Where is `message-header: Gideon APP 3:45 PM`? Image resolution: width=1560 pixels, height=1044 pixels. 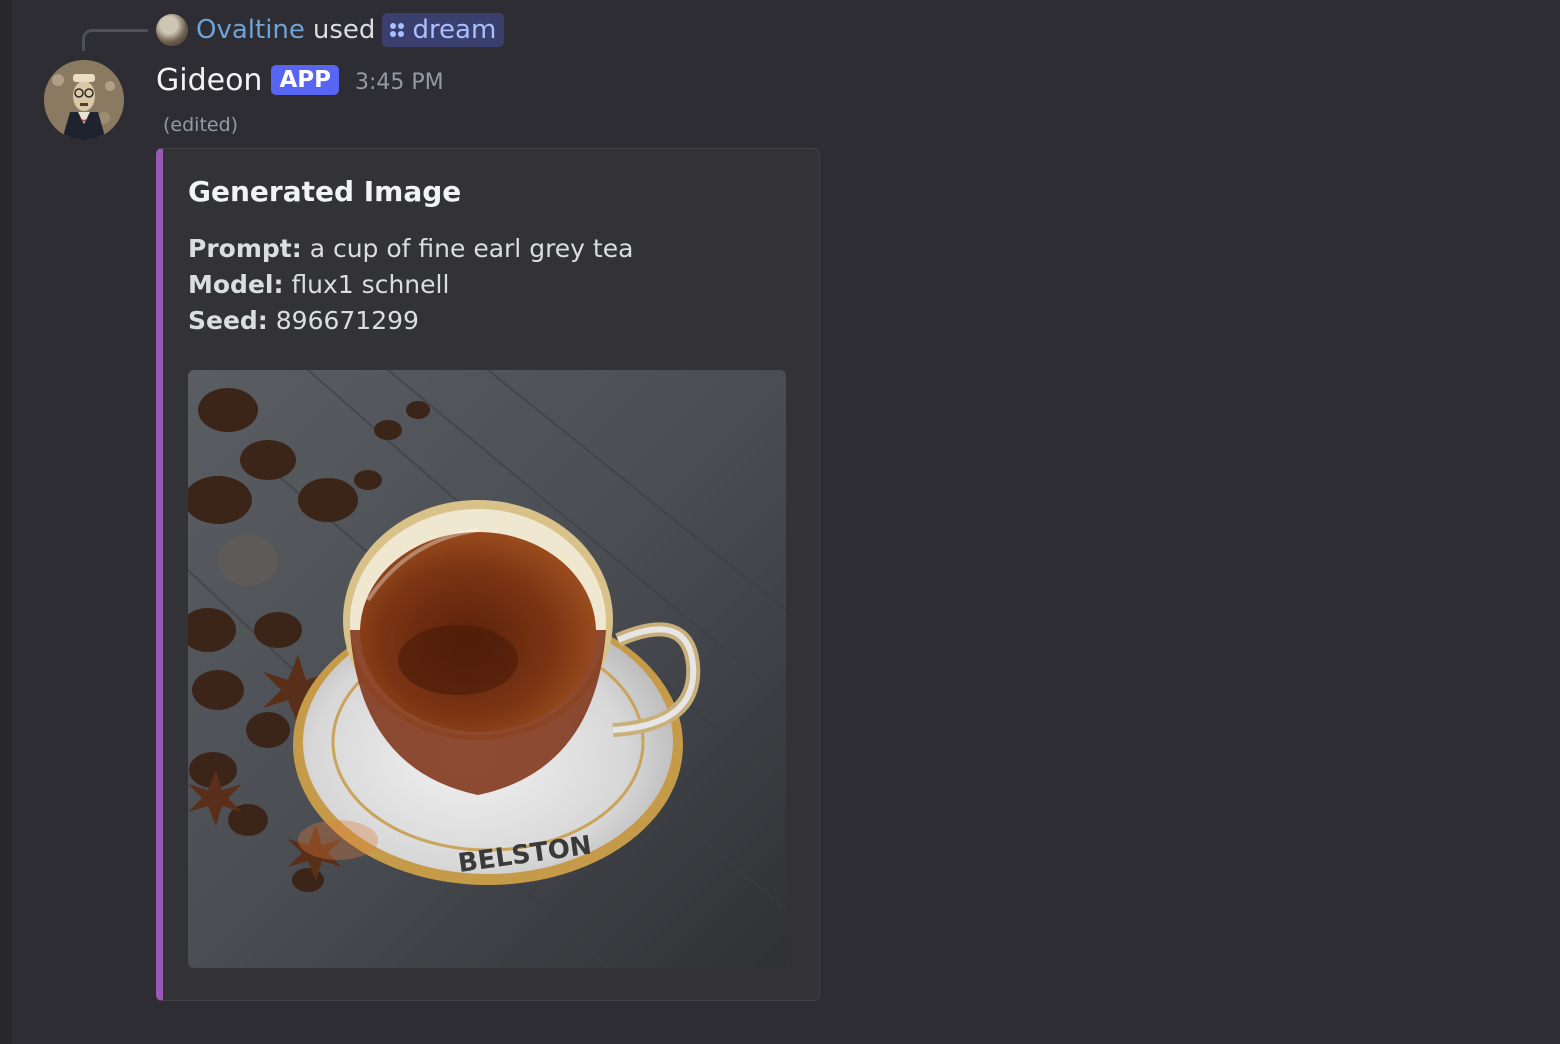
message-header: Gideon APP 3:45 PM is located at coordinates (300, 80).